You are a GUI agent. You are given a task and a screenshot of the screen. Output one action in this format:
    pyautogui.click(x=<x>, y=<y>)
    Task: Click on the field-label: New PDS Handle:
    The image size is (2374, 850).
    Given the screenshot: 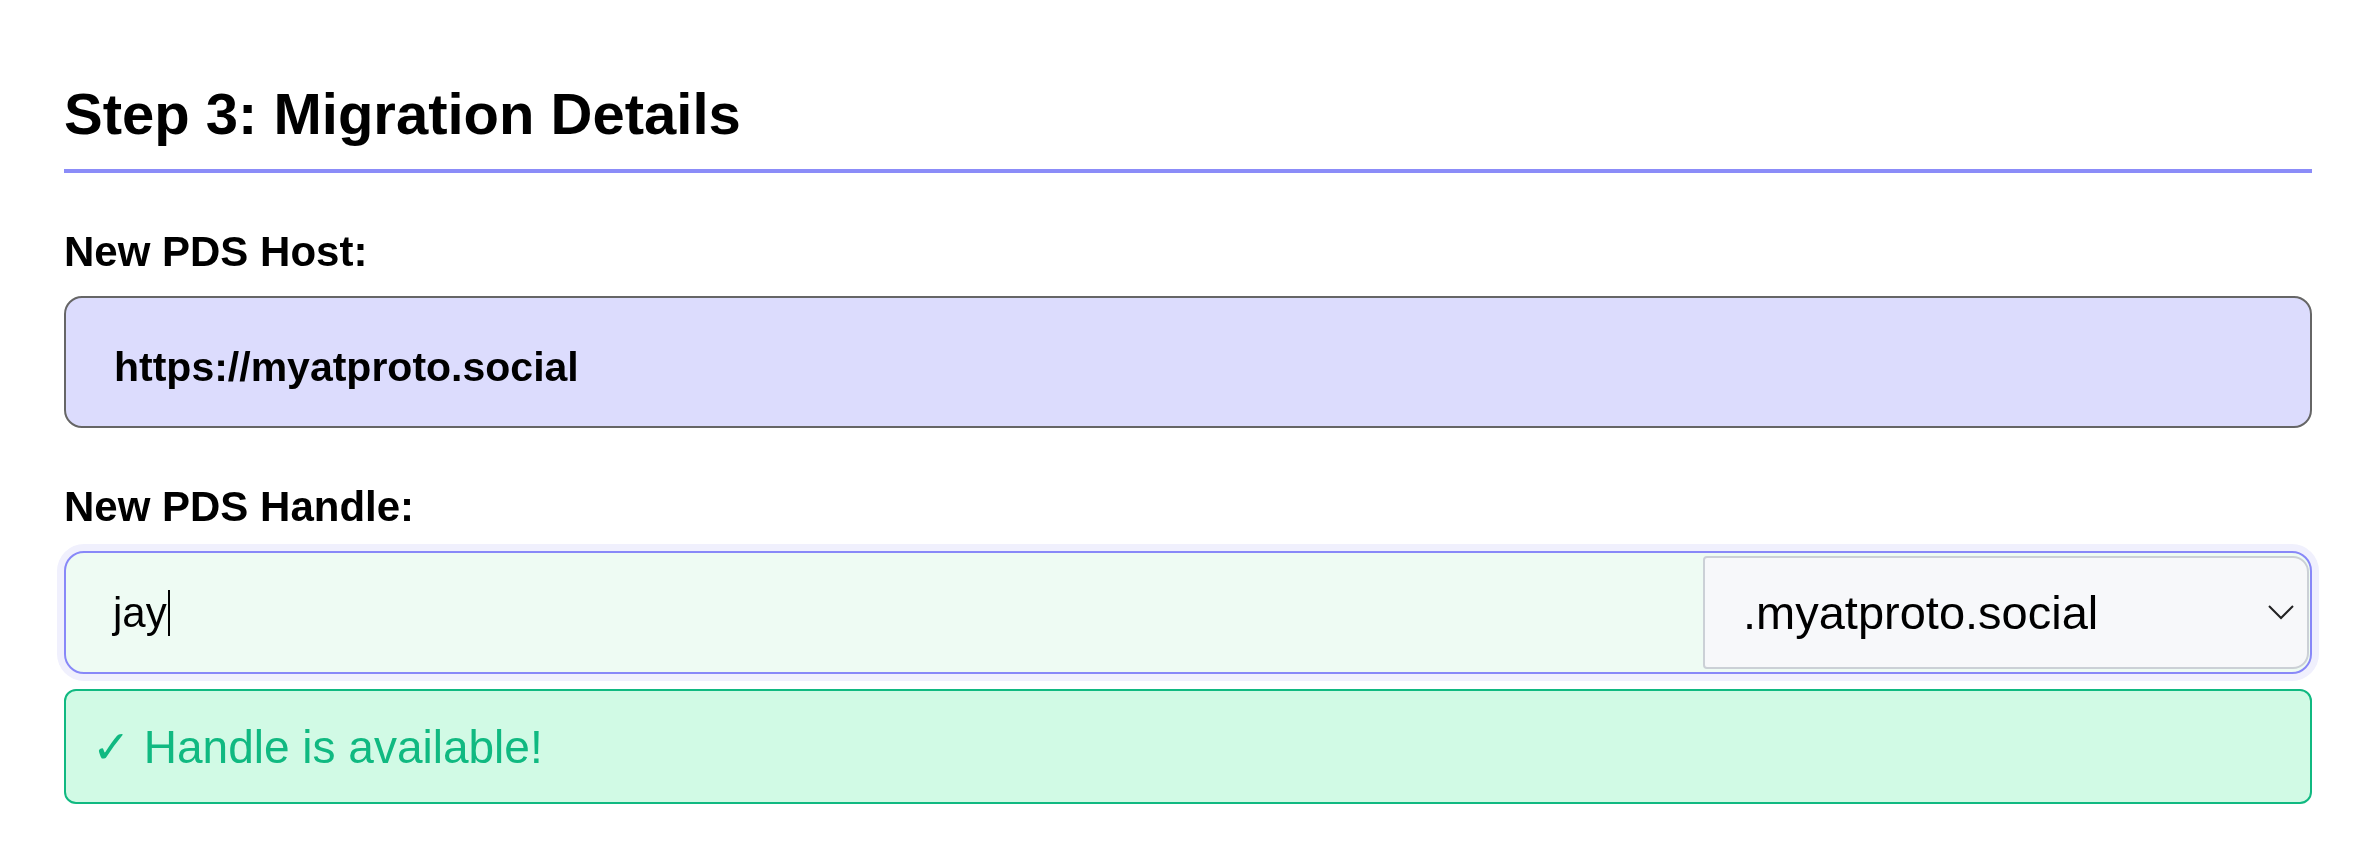 What is the action you would take?
    pyautogui.click(x=239, y=507)
    